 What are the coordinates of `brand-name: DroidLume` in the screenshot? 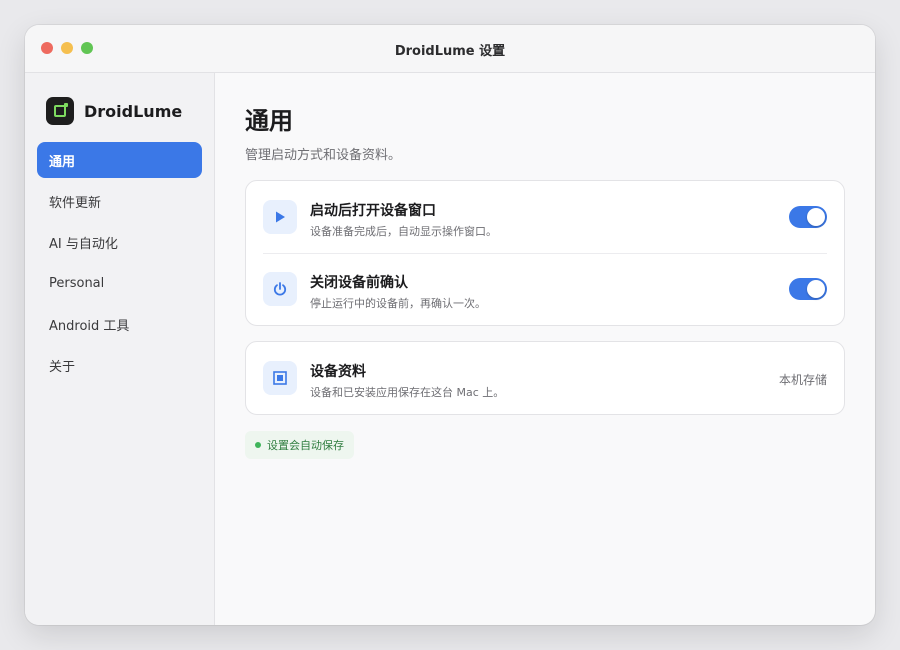 It's located at (133, 111).